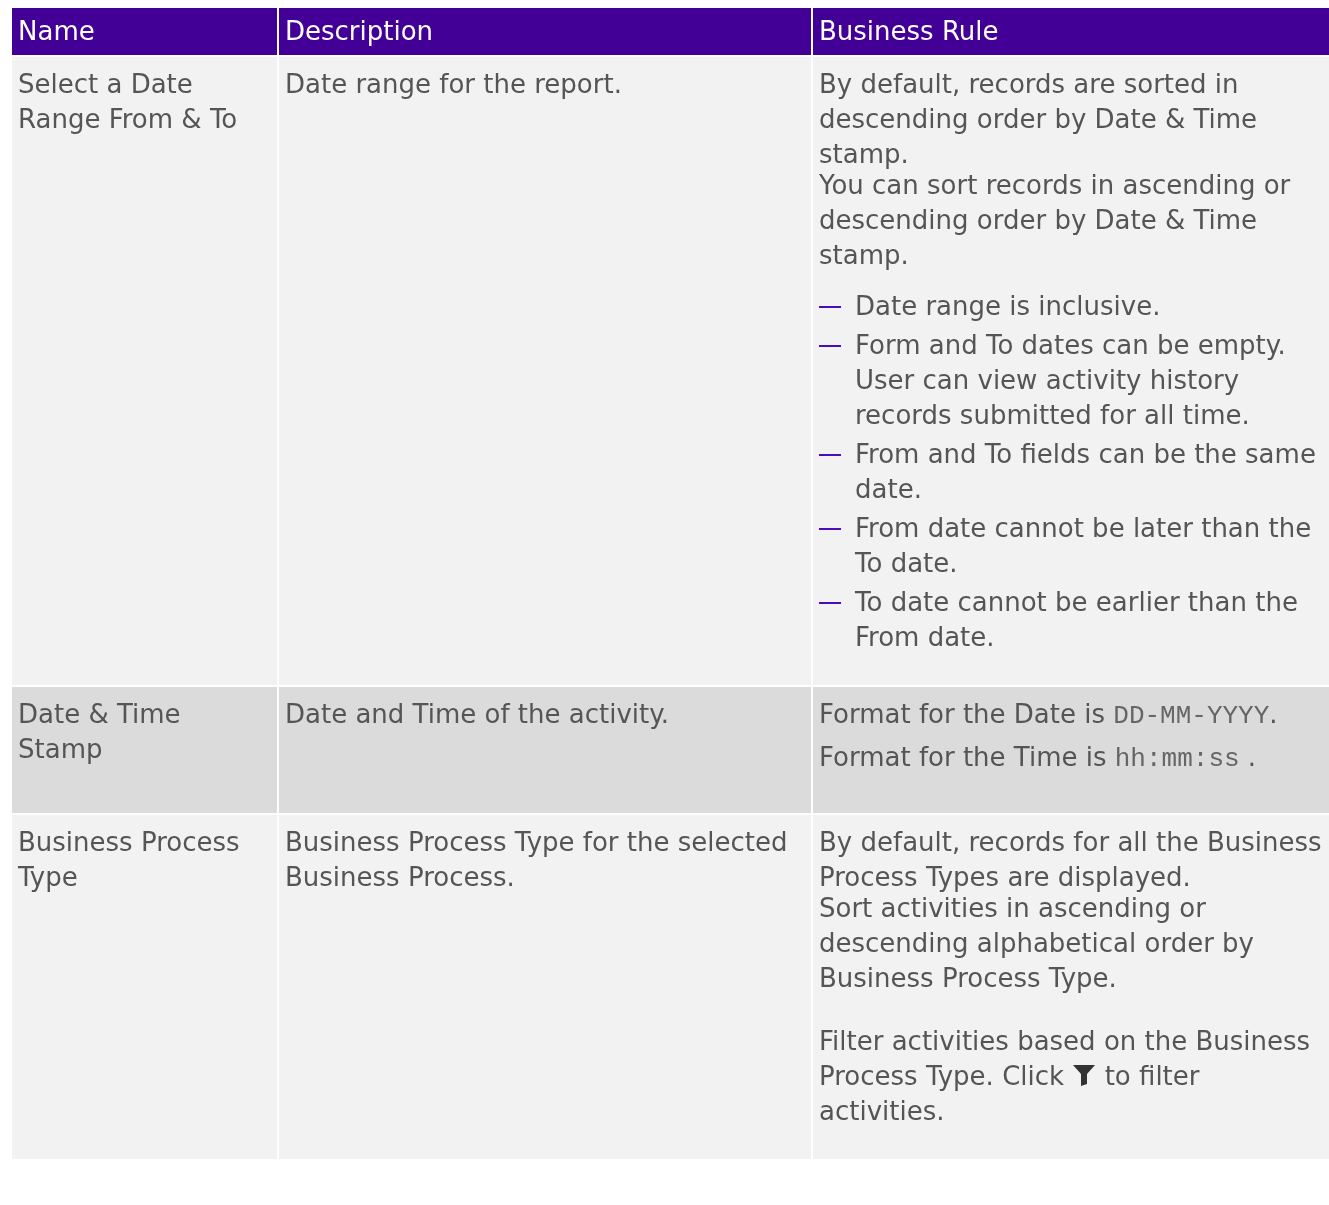  Describe the element at coordinates (1008, 306) in the screenshot. I see `list-item-text: Date range is inclusive.` at that location.